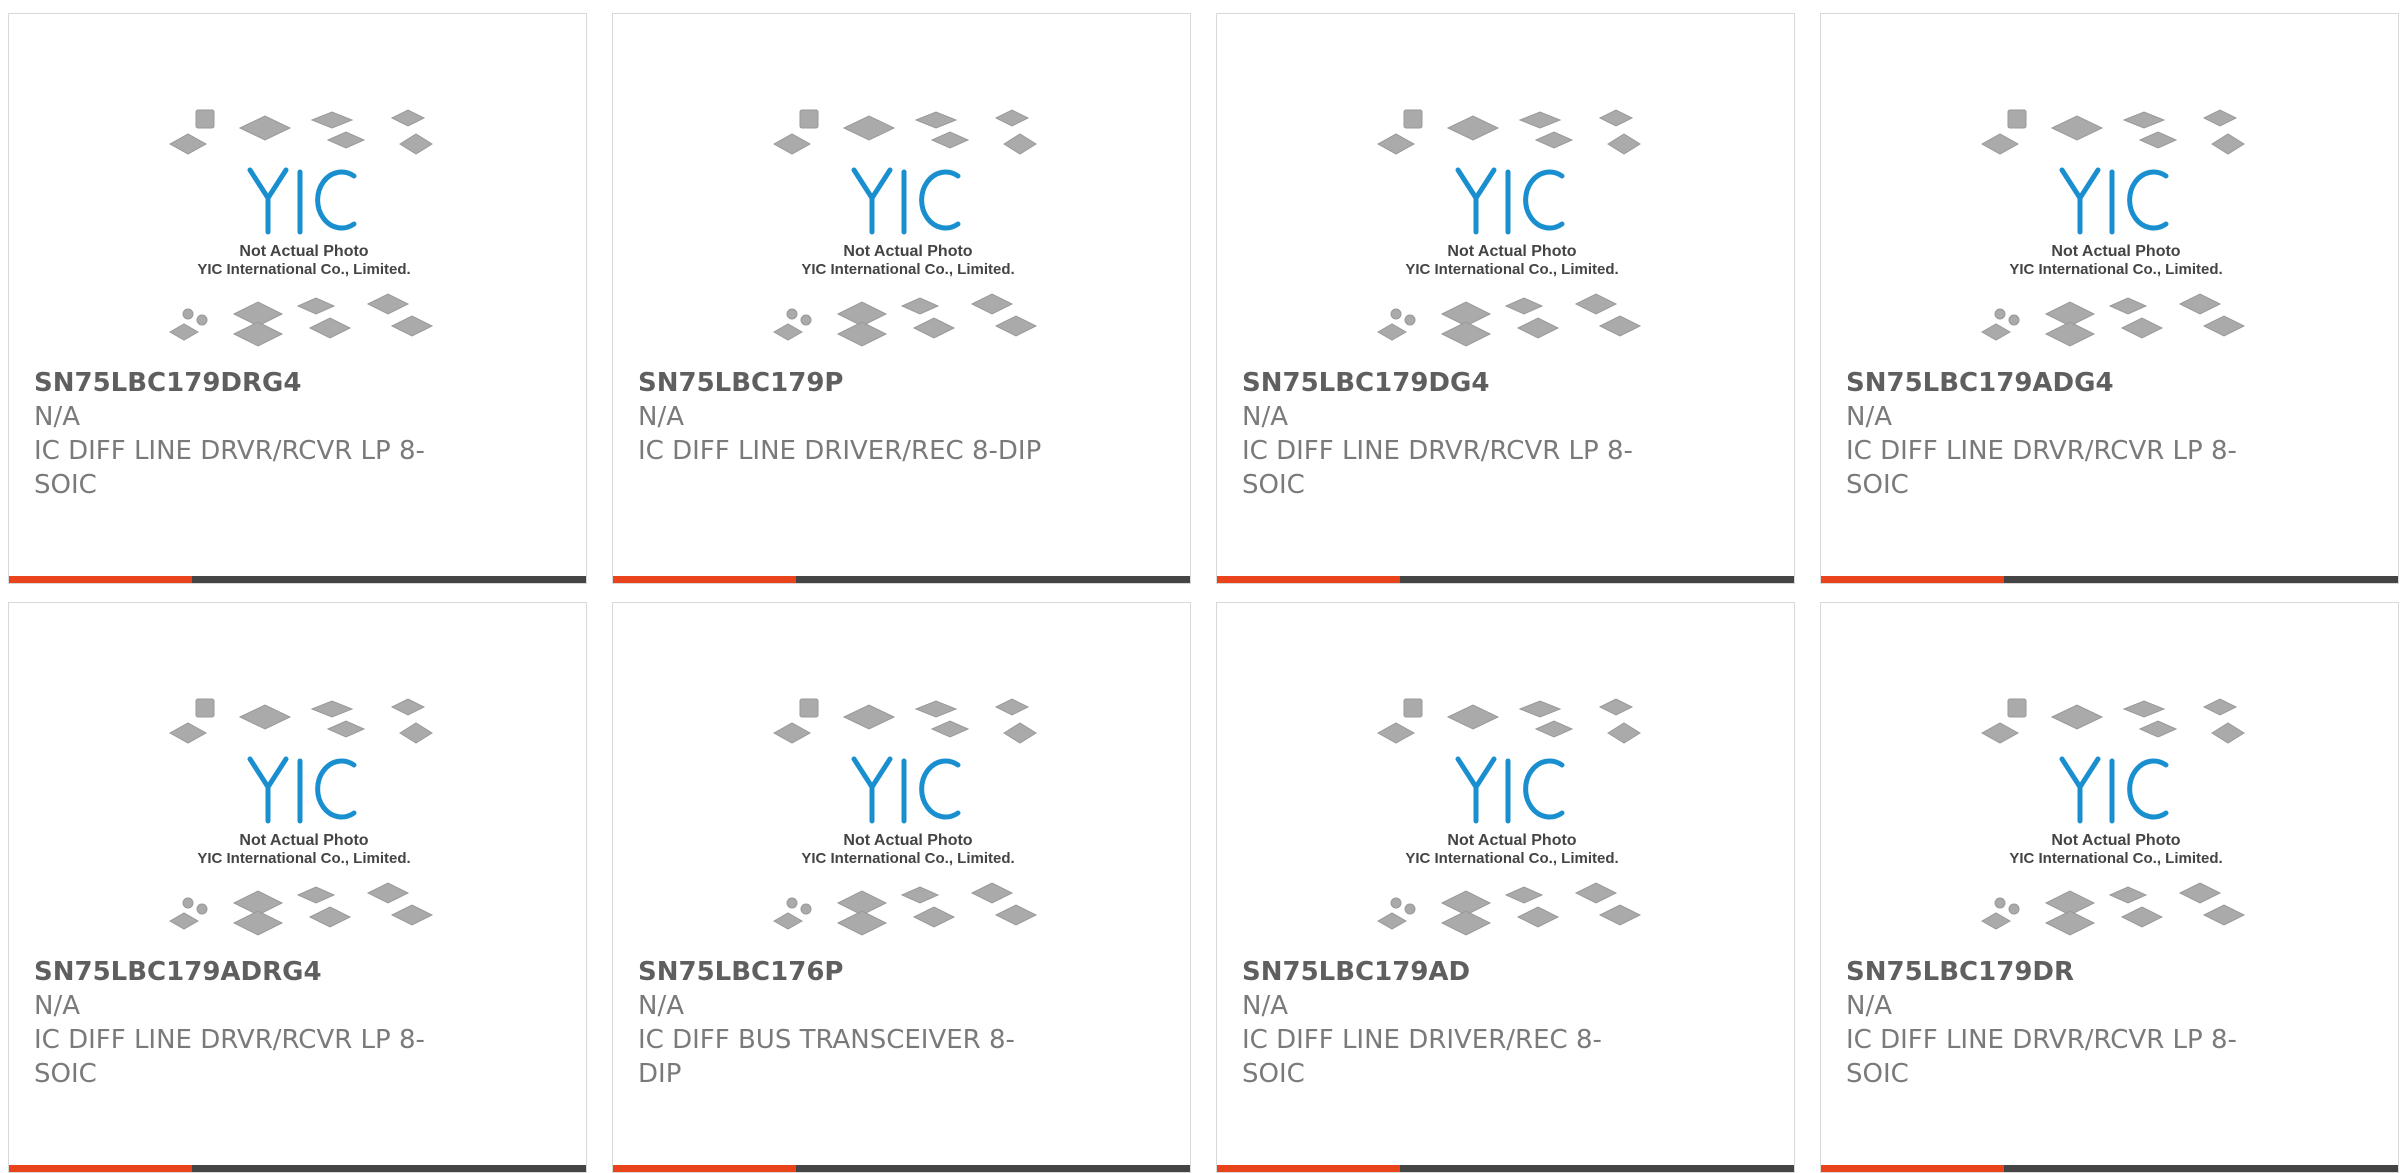 The height and width of the screenshot is (1173, 2400). I want to click on description: IC DIFF LINE DRIVER/REC 8-DIP, so click(840, 451).